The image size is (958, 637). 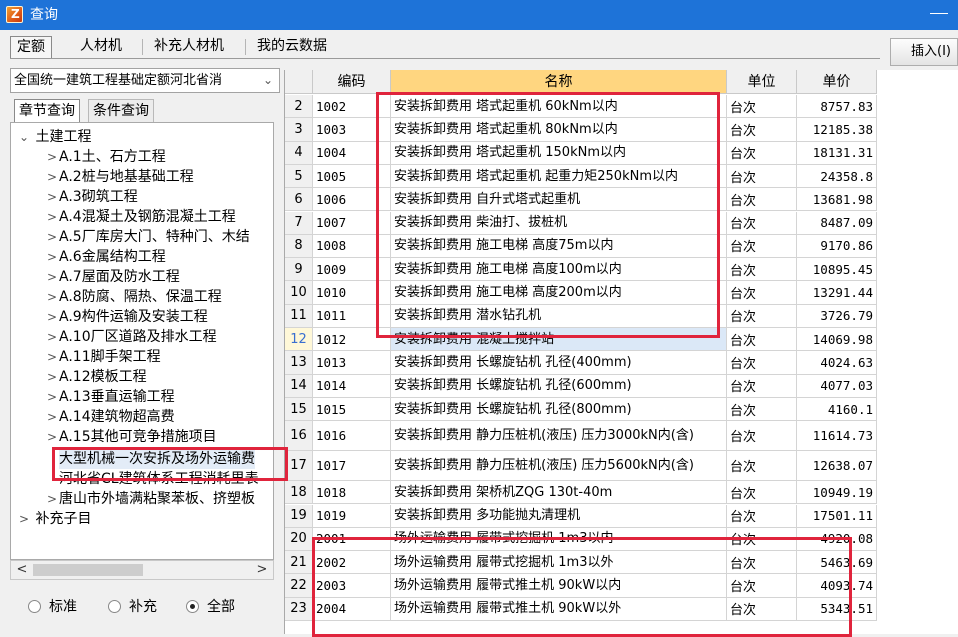 What do you see at coordinates (837, 176) in the screenshot?
I see `cell-price: 24358.8` at bounding box center [837, 176].